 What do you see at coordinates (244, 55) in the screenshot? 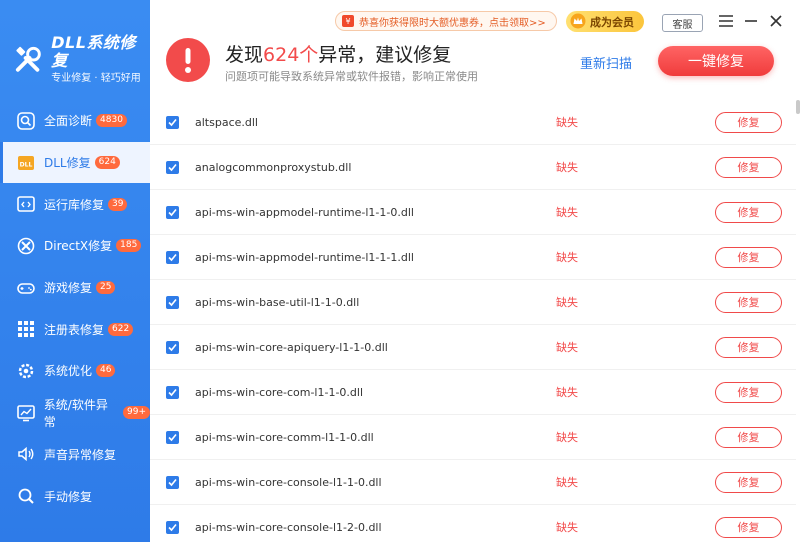
I see `headline-prefix: 发现` at bounding box center [244, 55].